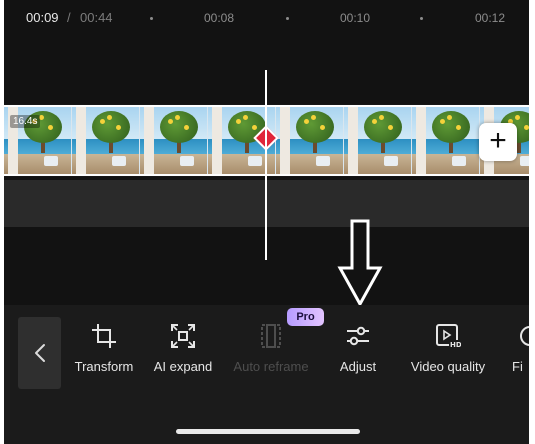 The width and height of the screenshot is (535, 444). I want to click on transform-button: Transform, so click(104, 348).